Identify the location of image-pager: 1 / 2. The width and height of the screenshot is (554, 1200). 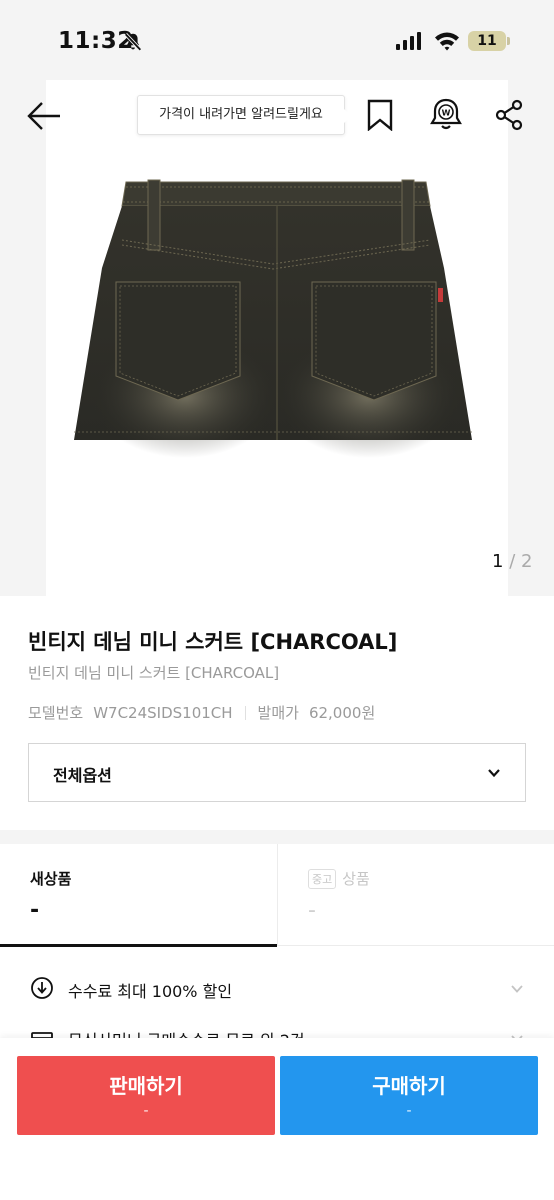
(512, 561).